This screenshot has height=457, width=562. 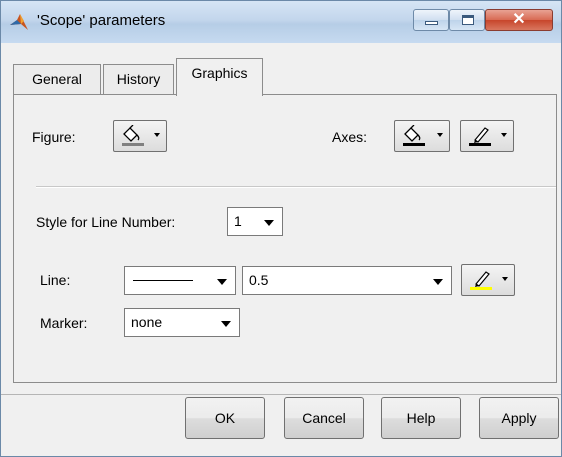 I want to click on close-button: ✕, so click(x=519, y=20).